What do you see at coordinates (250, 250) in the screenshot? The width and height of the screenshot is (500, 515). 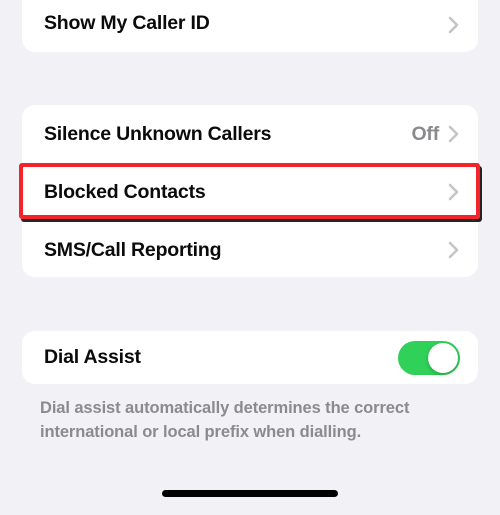 I see `row-sms-call-reporting: SMS/Call Reporting` at bounding box center [250, 250].